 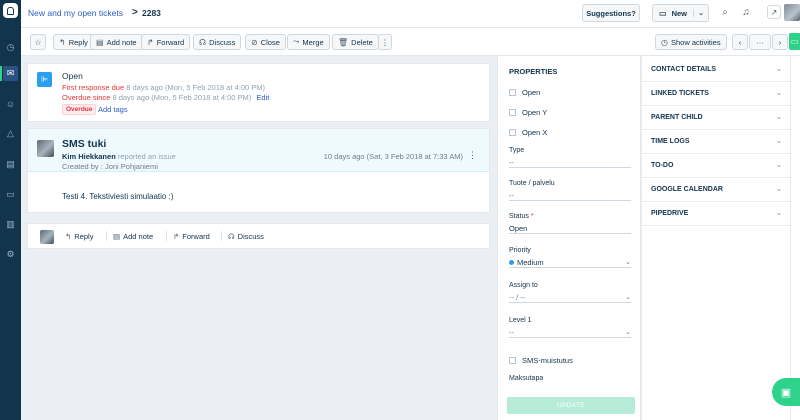 I want to click on note-icon: ▤, so click(x=117, y=236).